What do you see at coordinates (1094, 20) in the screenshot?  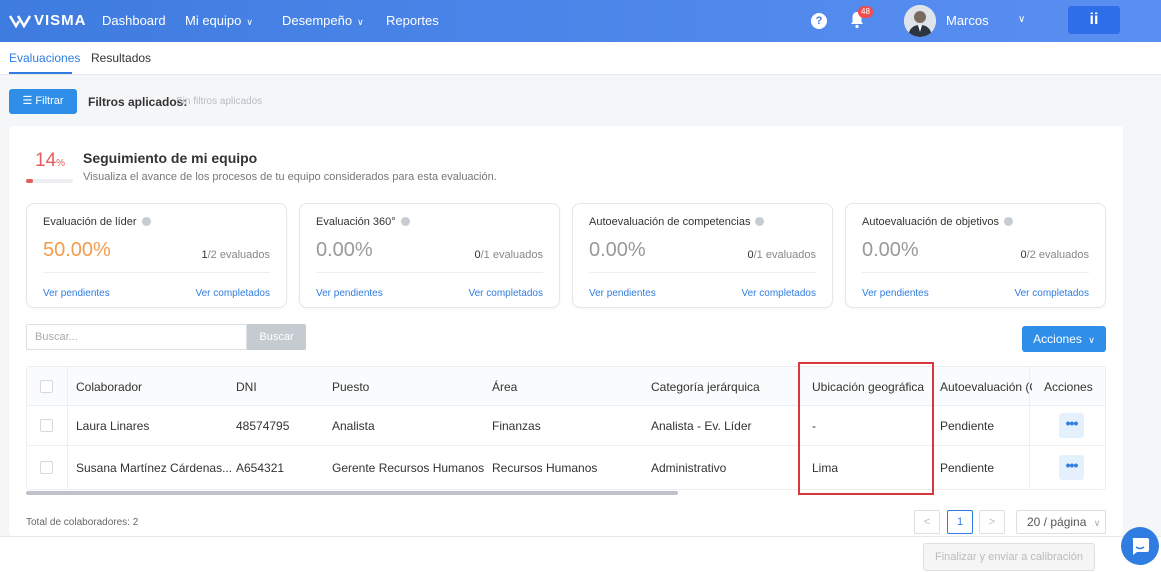 I see `apps-button: ii` at bounding box center [1094, 20].